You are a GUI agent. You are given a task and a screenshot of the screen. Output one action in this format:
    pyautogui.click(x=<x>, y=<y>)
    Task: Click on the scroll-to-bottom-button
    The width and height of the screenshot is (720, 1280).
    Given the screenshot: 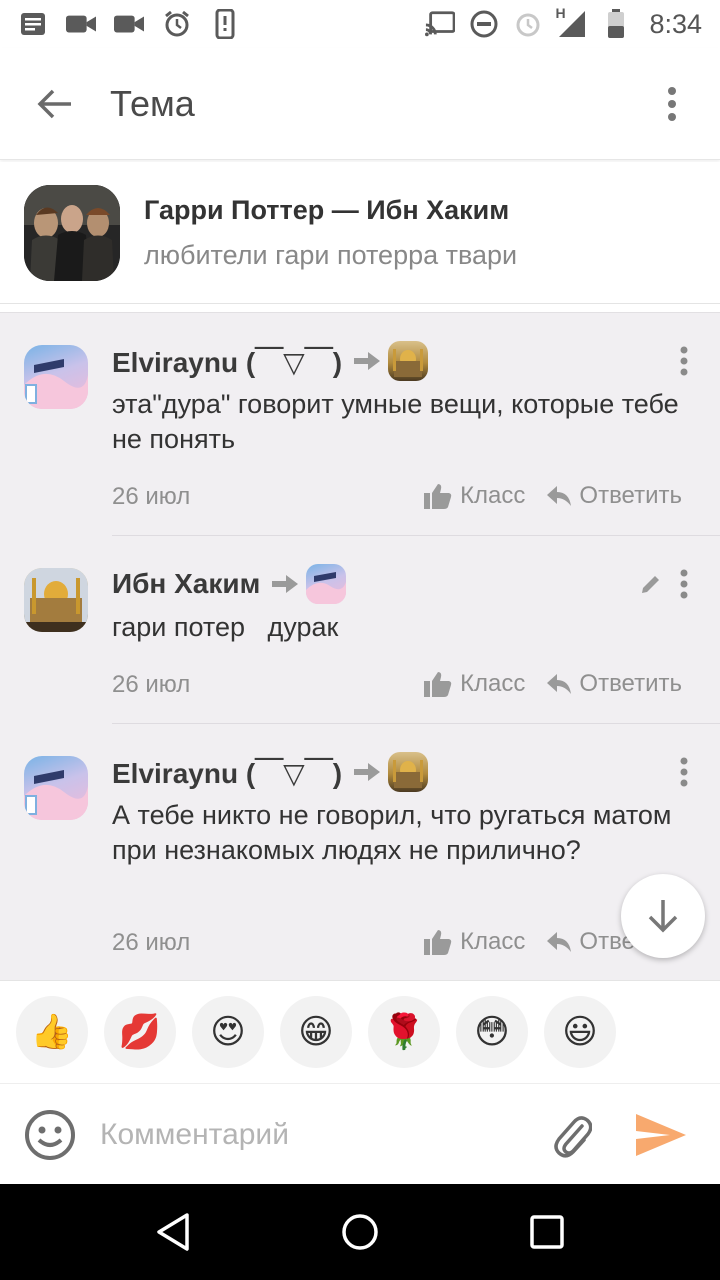 What is the action you would take?
    pyautogui.click(x=663, y=916)
    